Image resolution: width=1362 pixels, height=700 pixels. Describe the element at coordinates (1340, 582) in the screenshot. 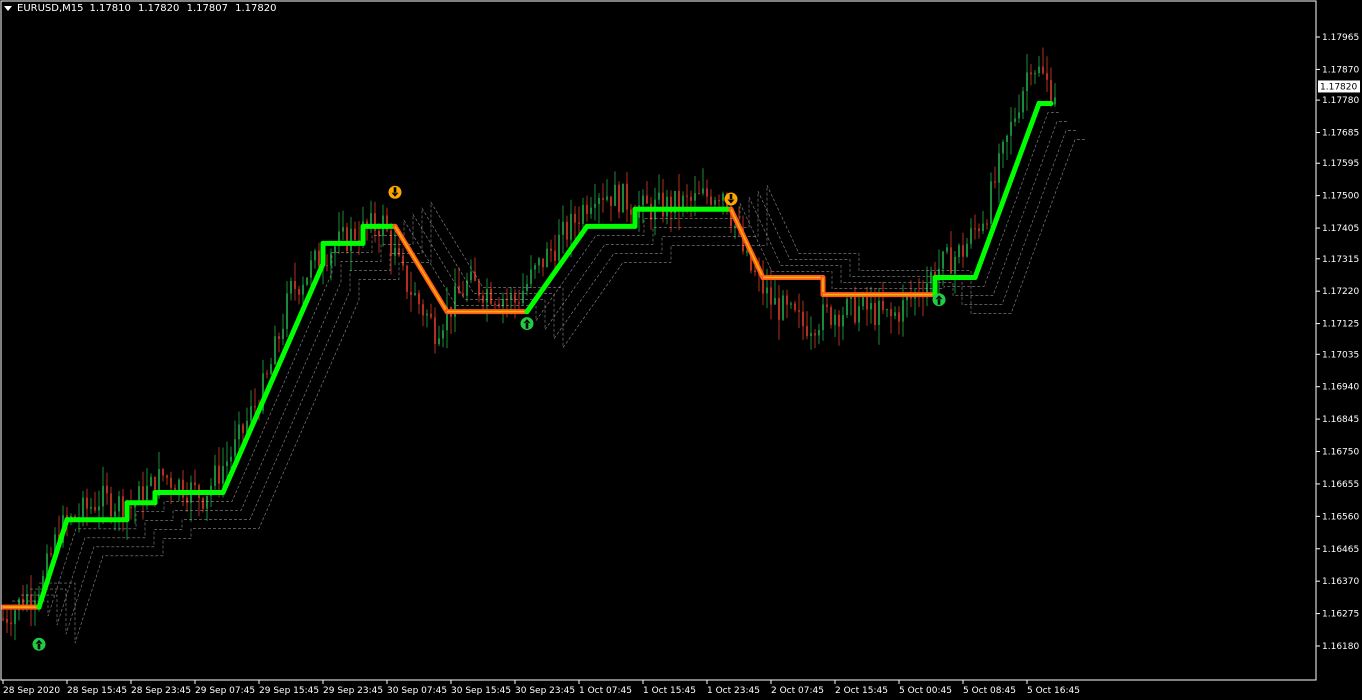

I see `y-tick-label: 1.16370` at that location.